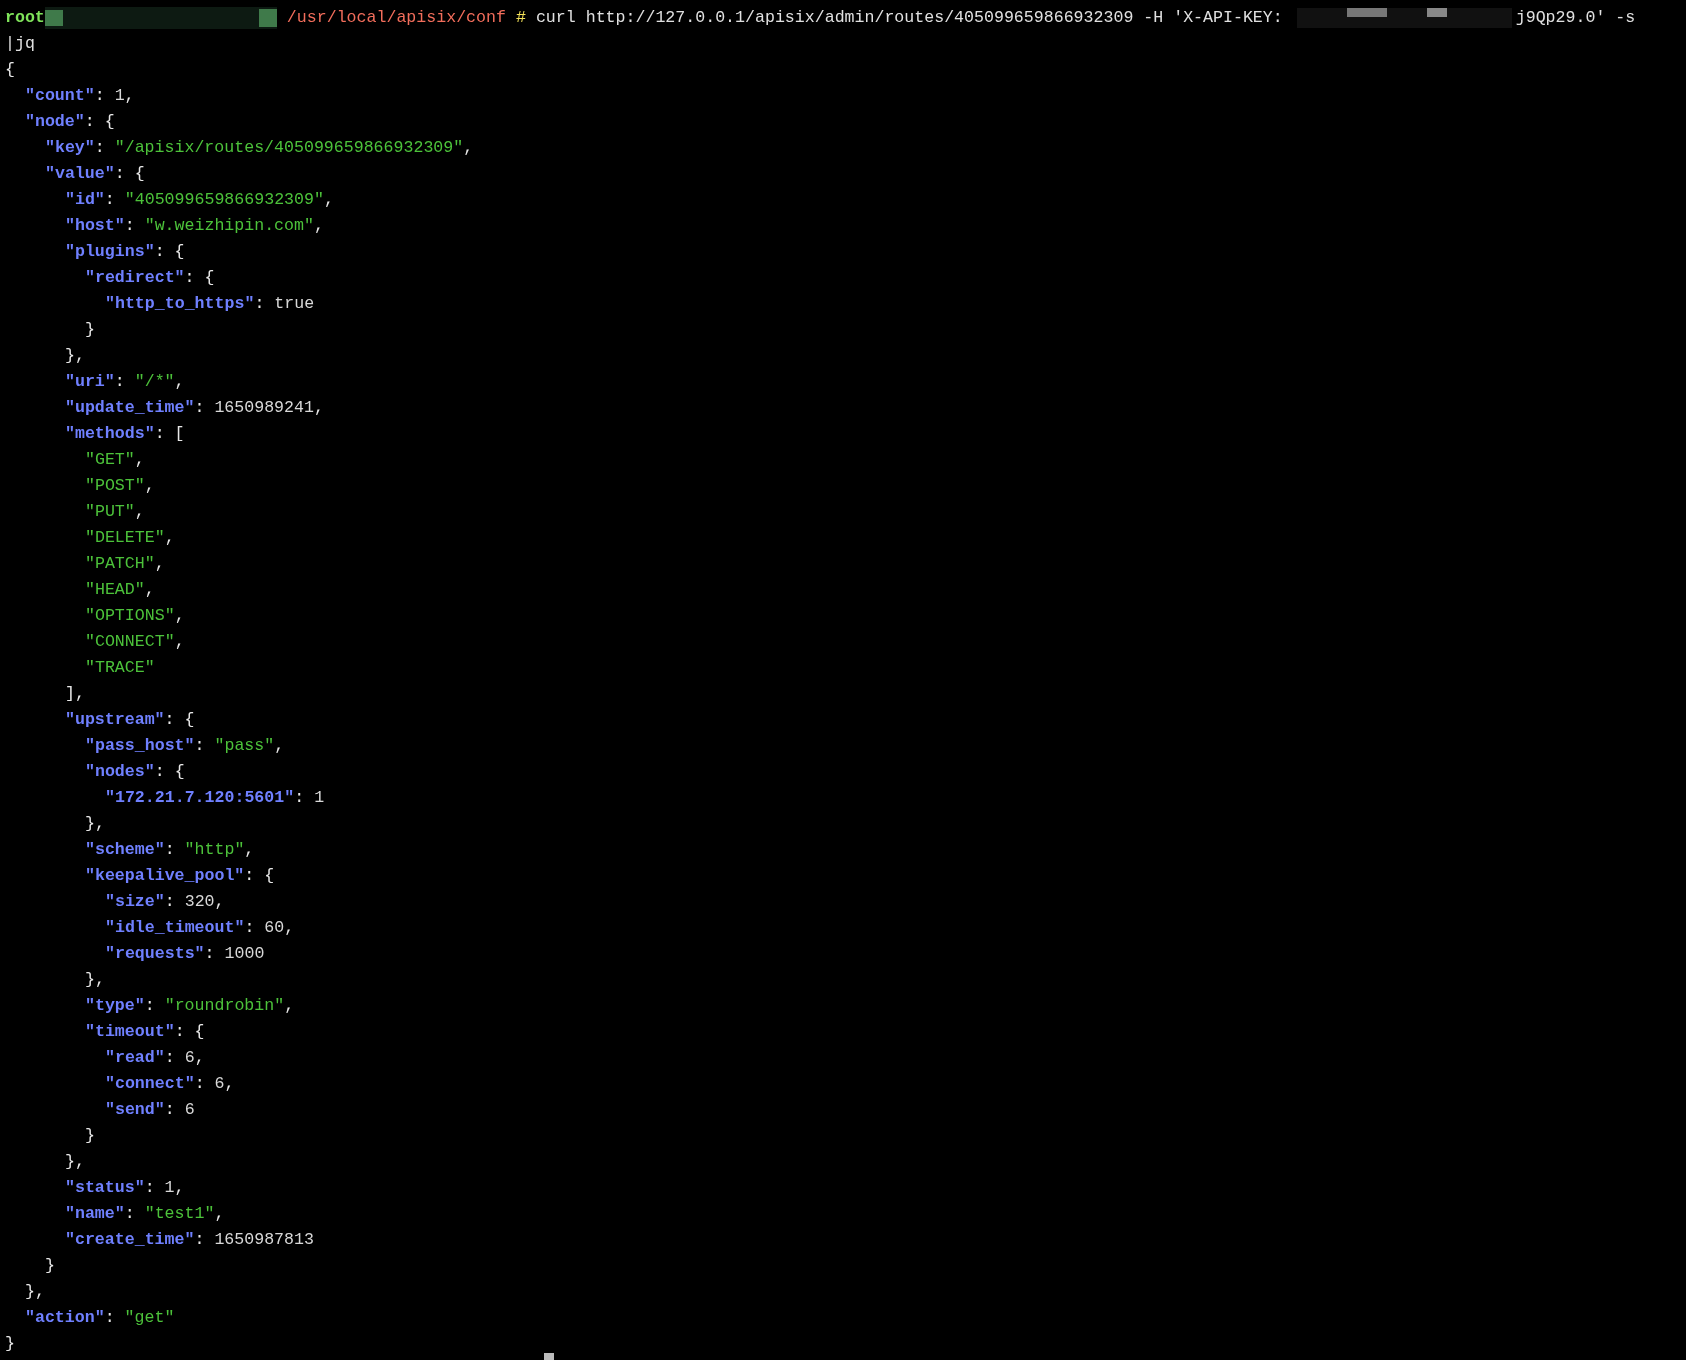  What do you see at coordinates (130, 537) in the screenshot?
I see `json-output-line: "DELETE",` at bounding box center [130, 537].